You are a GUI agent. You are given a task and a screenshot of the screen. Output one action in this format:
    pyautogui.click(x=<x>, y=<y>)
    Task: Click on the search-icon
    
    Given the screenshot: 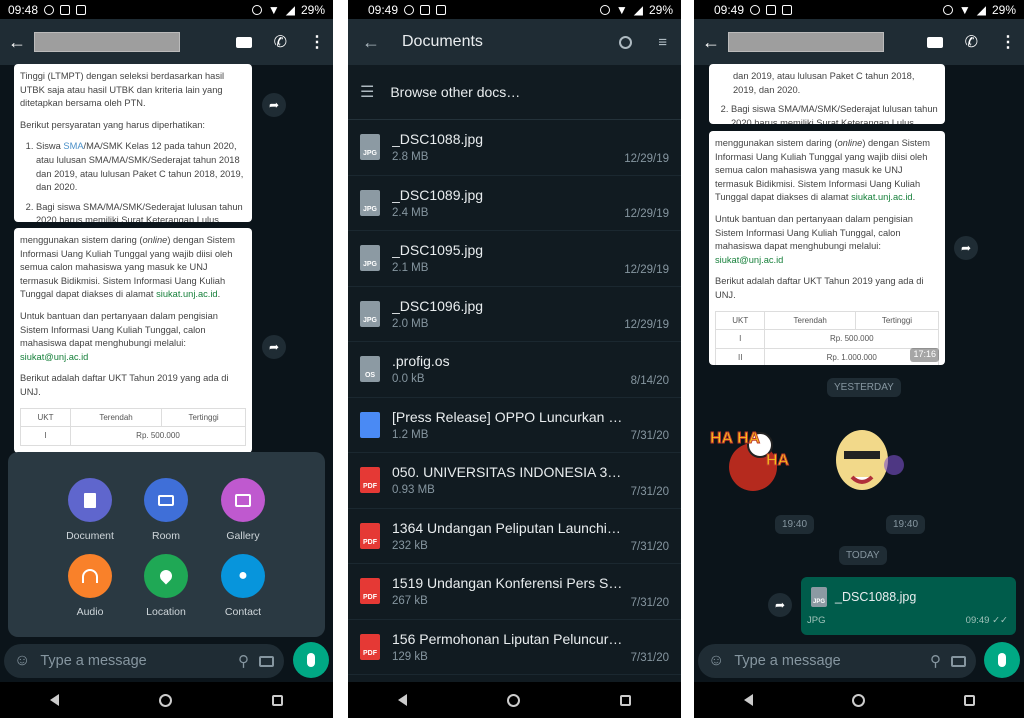 What is the action you would take?
    pyautogui.click(x=626, y=42)
    